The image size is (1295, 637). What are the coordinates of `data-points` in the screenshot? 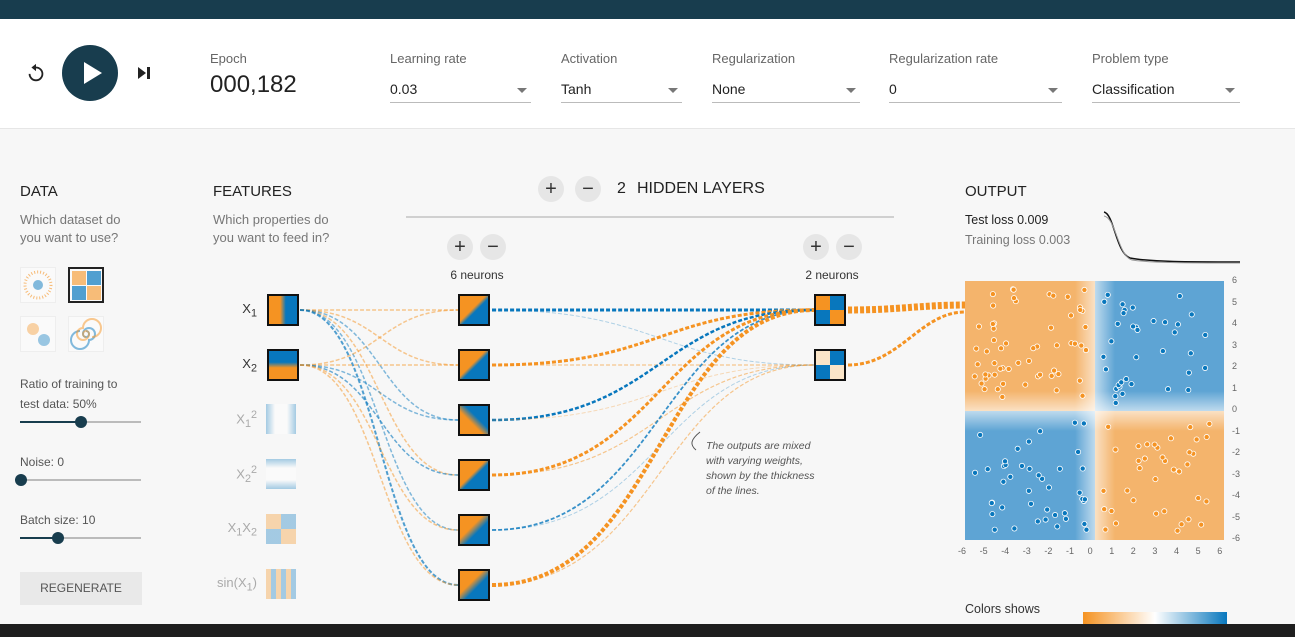 It's located at (1092, 410).